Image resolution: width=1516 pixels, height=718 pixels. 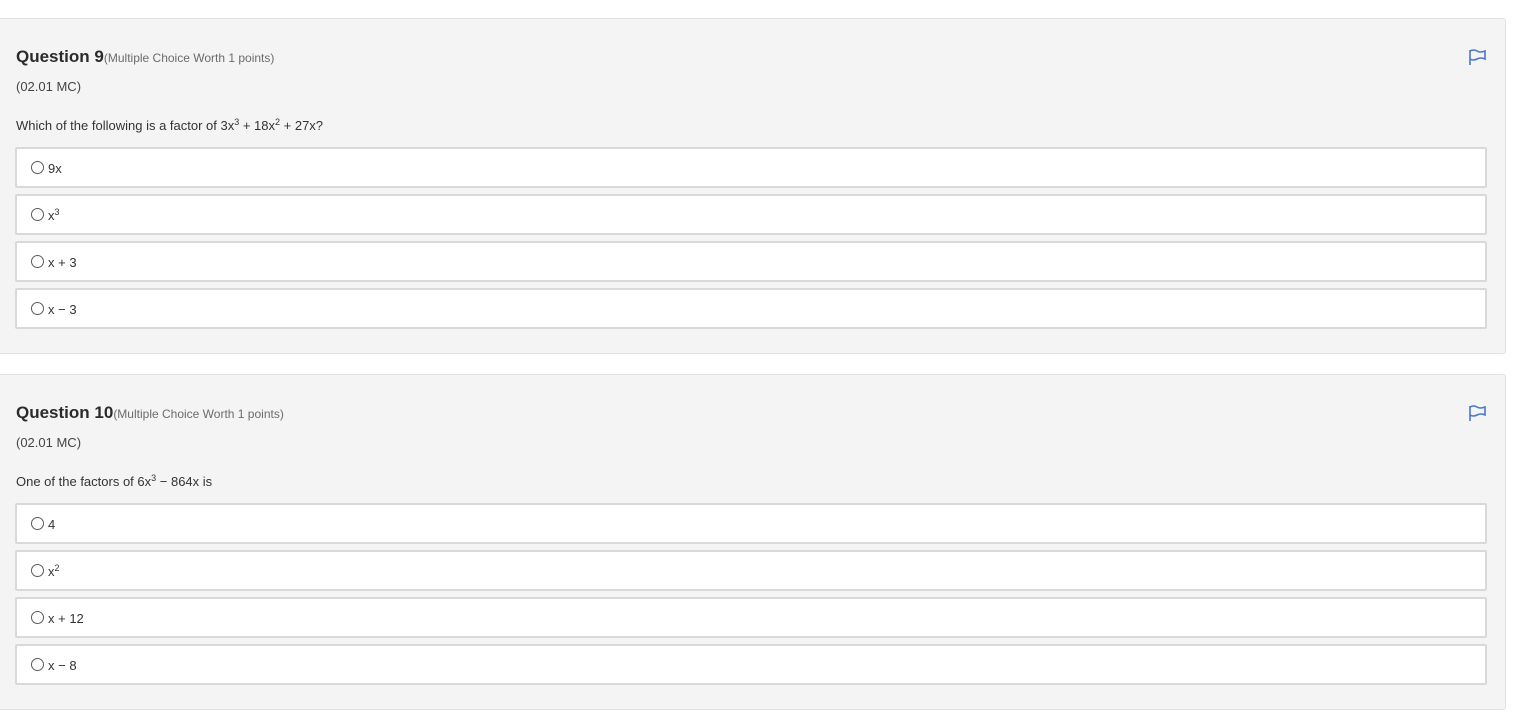 I want to click on answer-choice: 9x, so click(x=751, y=167).